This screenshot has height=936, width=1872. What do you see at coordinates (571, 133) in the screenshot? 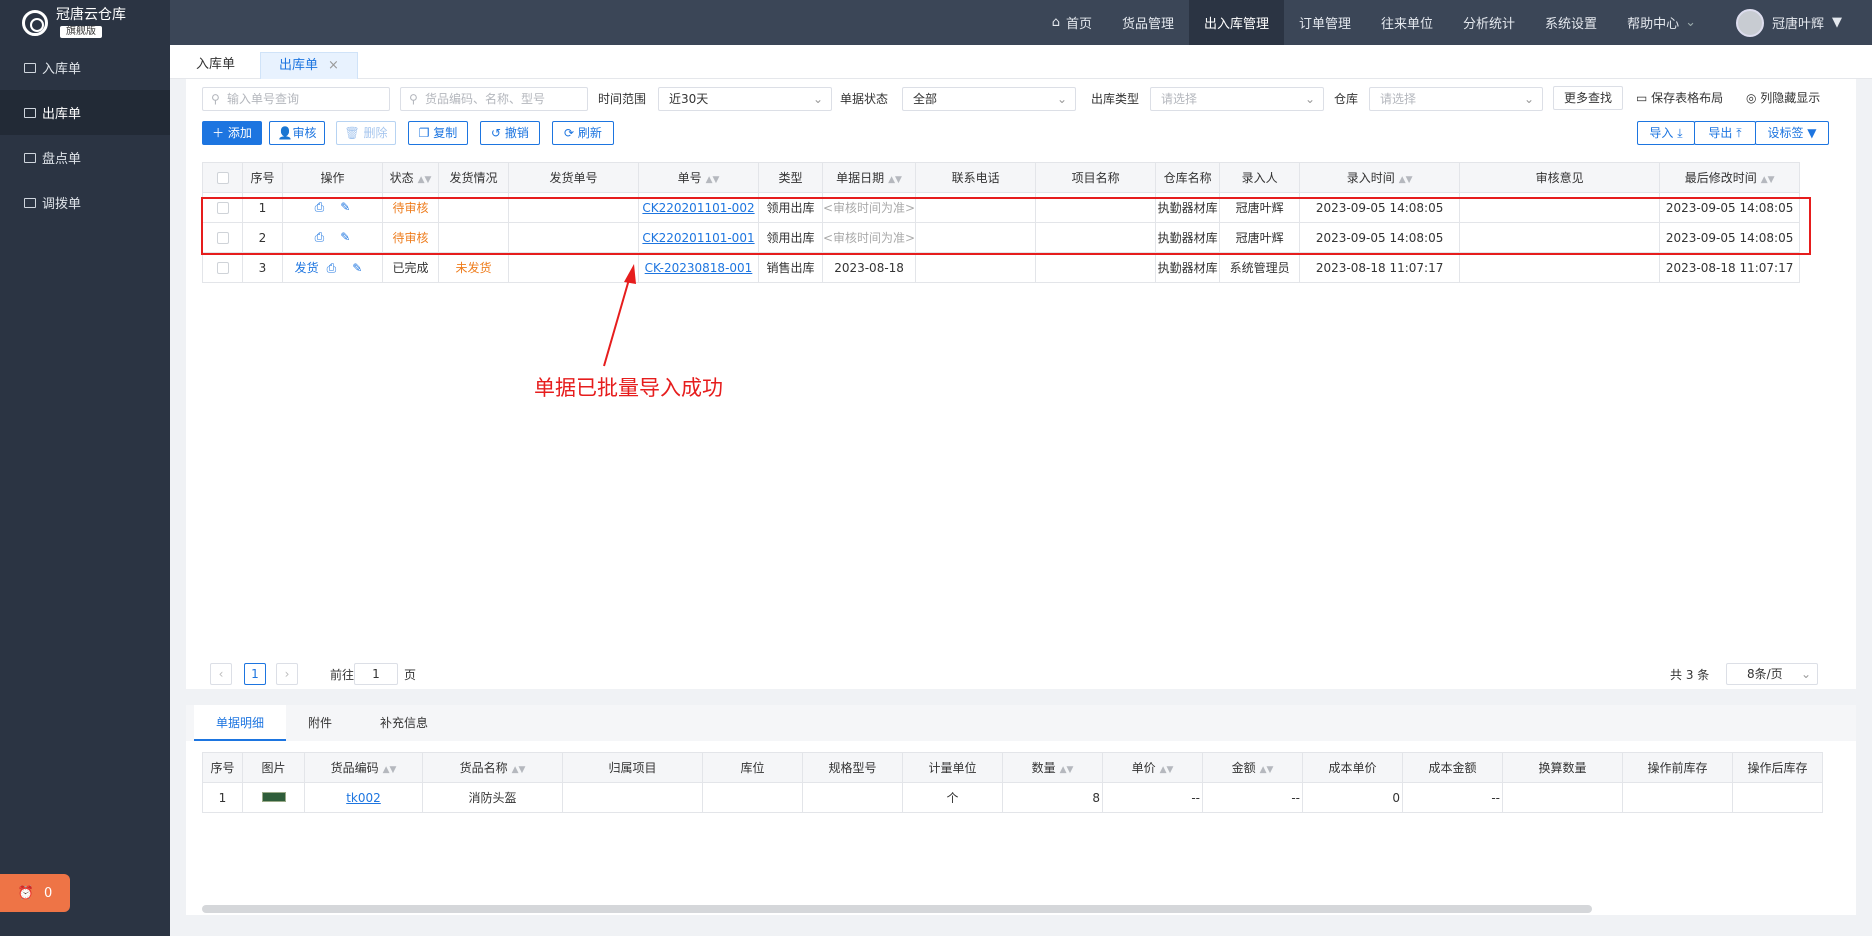
I see `refresh-icon: ⟳` at bounding box center [571, 133].